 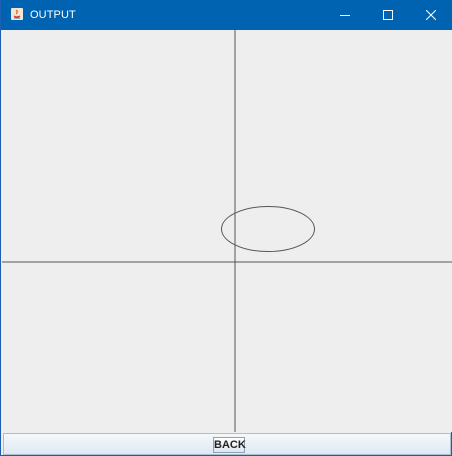 I want to click on maximize-icon, so click(x=388, y=15).